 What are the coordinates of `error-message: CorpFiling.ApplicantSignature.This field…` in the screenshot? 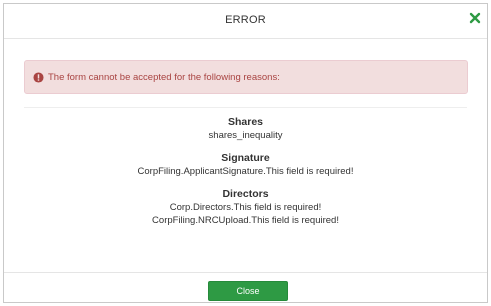 It's located at (245, 171).